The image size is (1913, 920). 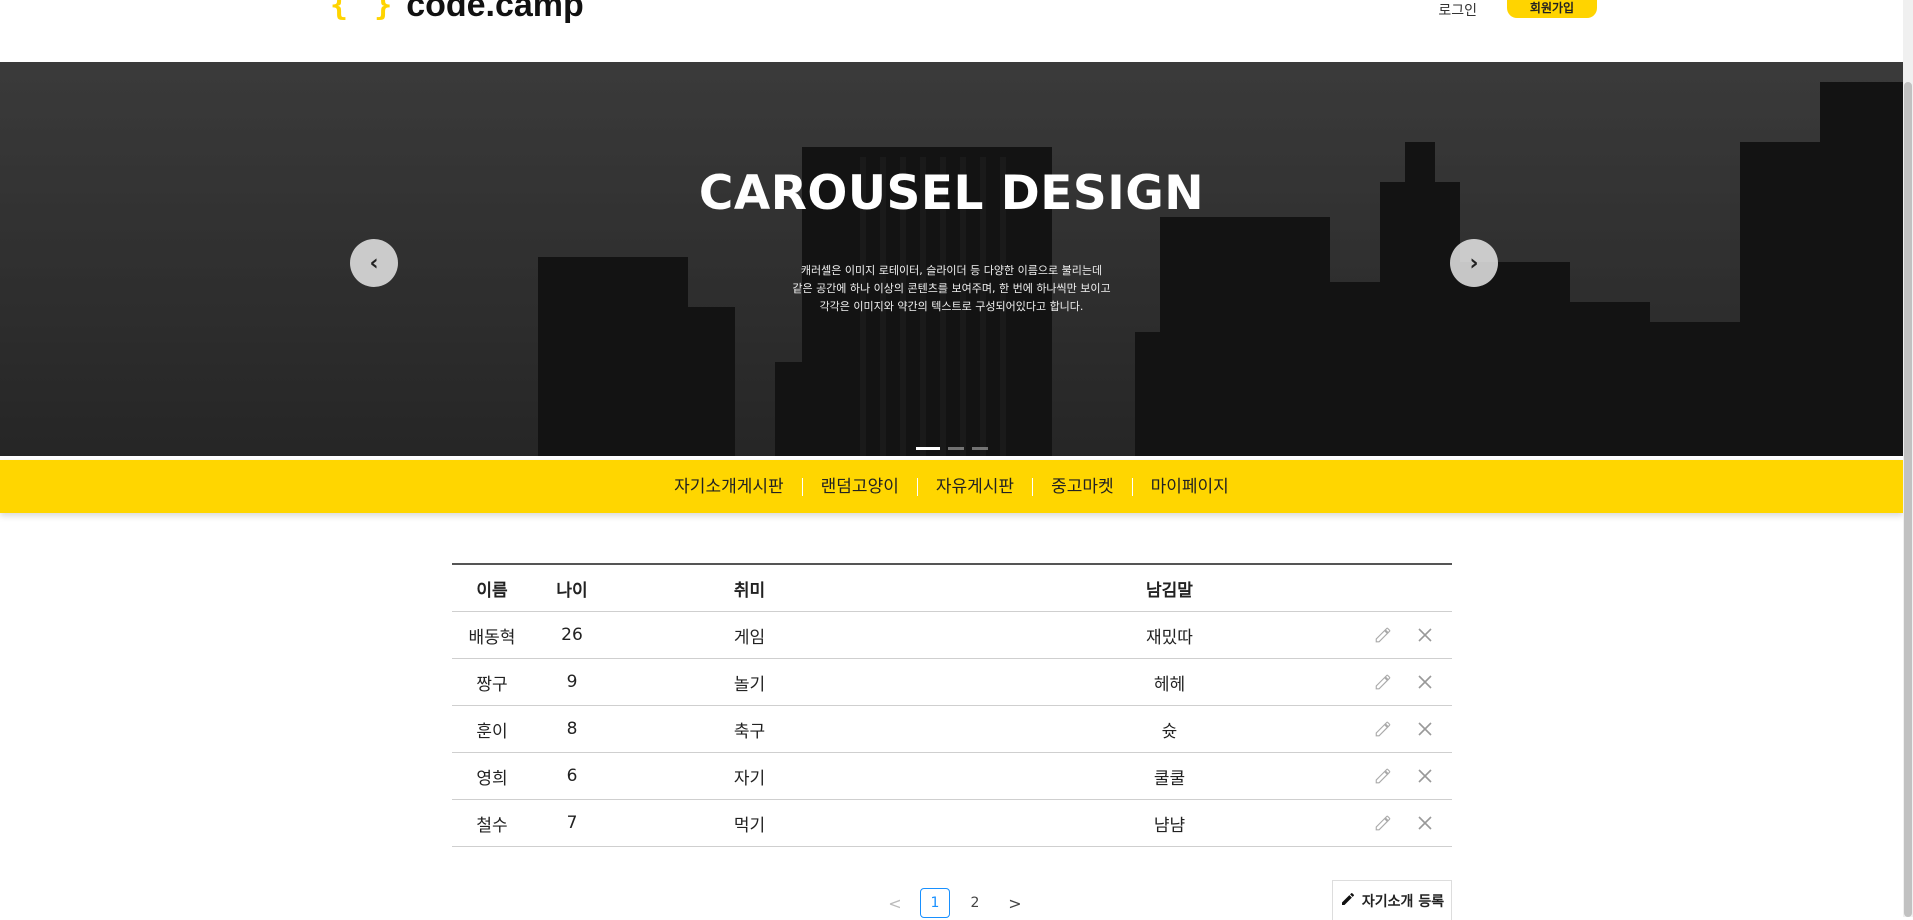 What do you see at coordinates (572, 590) in the screenshot?
I see `header-age: 나이` at bounding box center [572, 590].